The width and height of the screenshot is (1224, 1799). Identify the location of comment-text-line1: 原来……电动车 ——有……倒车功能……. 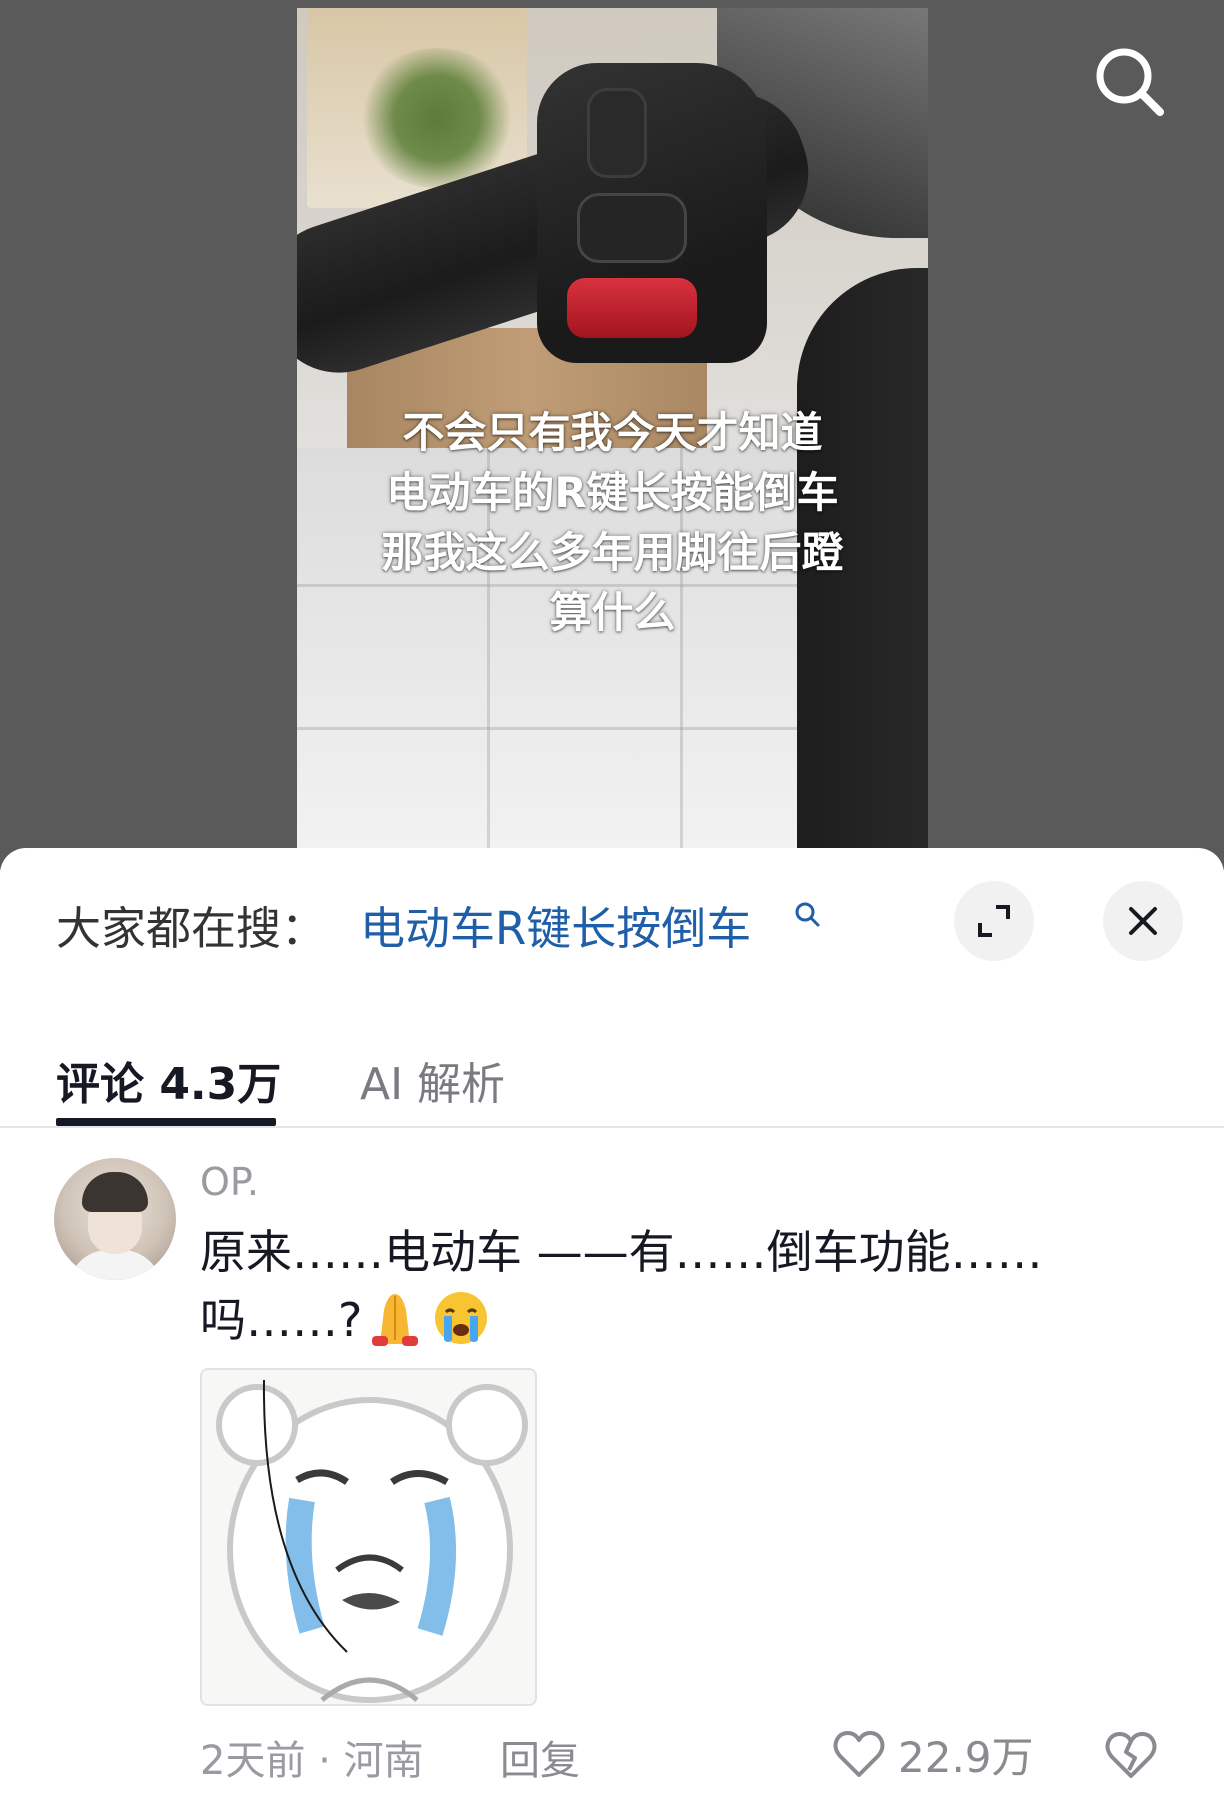
(621, 1252).